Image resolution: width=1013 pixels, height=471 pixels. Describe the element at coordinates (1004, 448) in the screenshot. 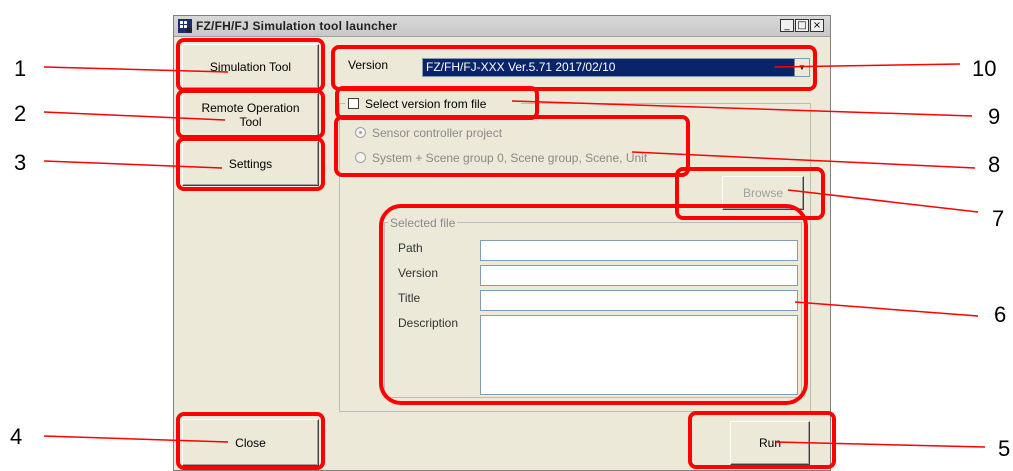

I see `callout-number-5: 5` at that location.